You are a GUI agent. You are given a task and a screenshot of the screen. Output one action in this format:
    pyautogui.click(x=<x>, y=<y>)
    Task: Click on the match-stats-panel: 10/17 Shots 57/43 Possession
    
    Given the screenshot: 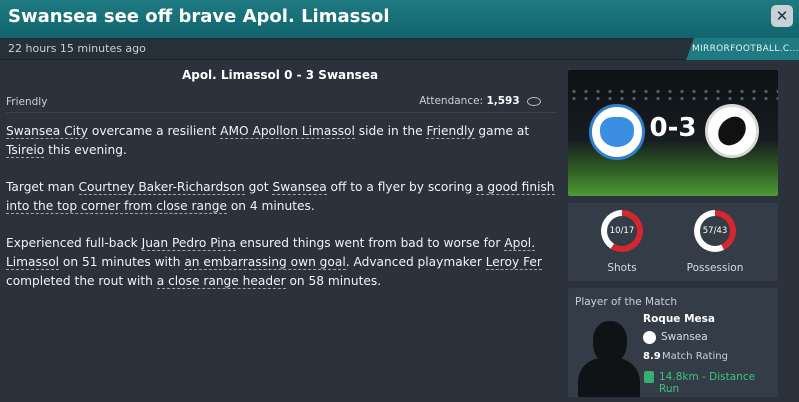 What is the action you would take?
    pyautogui.click(x=673, y=242)
    